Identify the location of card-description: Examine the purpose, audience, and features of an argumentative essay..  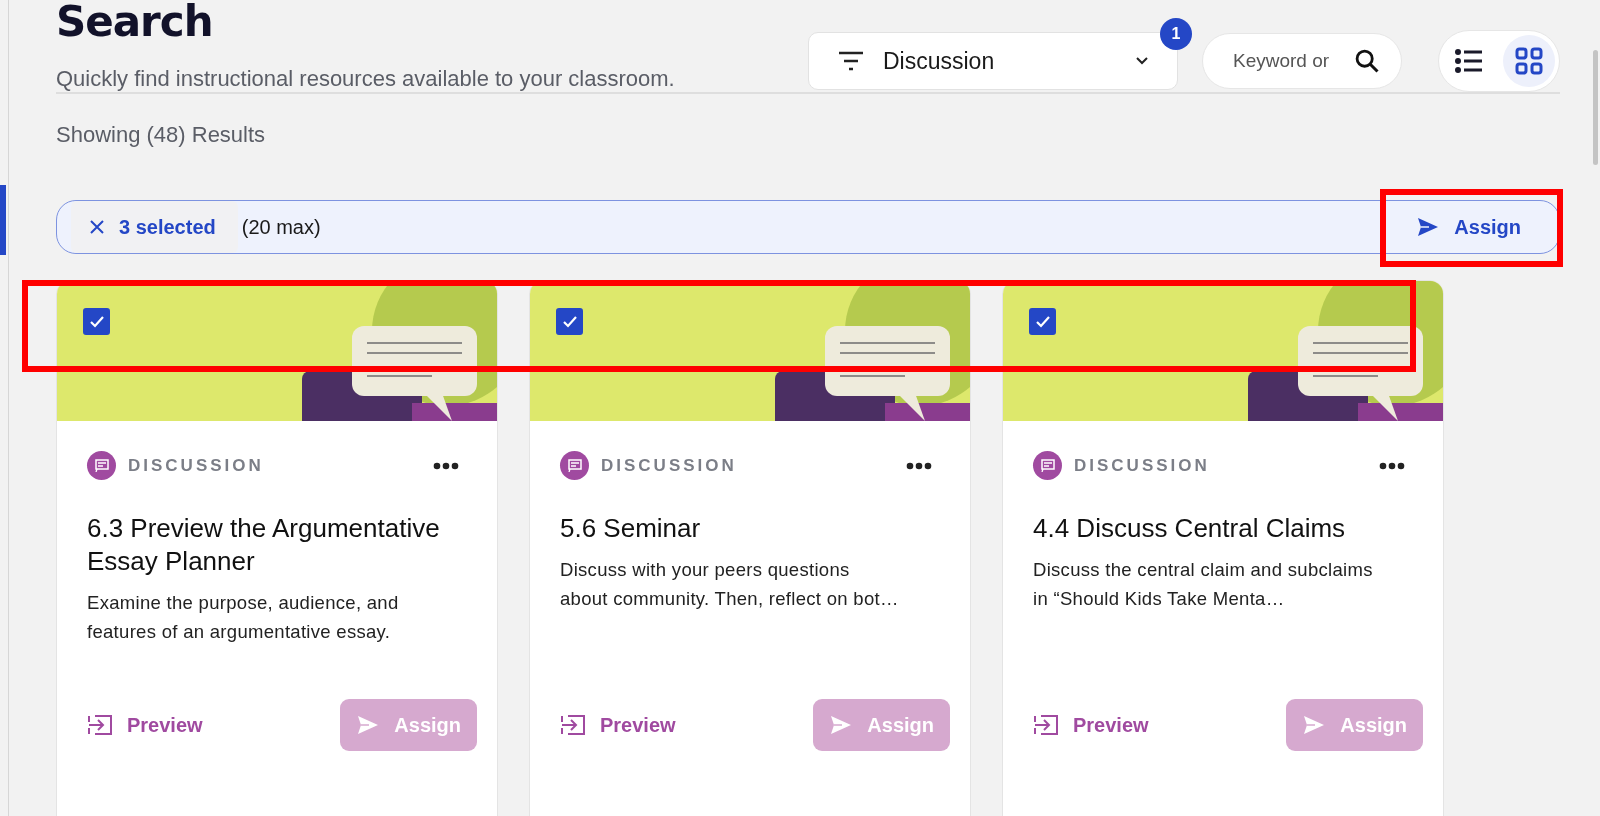
(243, 617).